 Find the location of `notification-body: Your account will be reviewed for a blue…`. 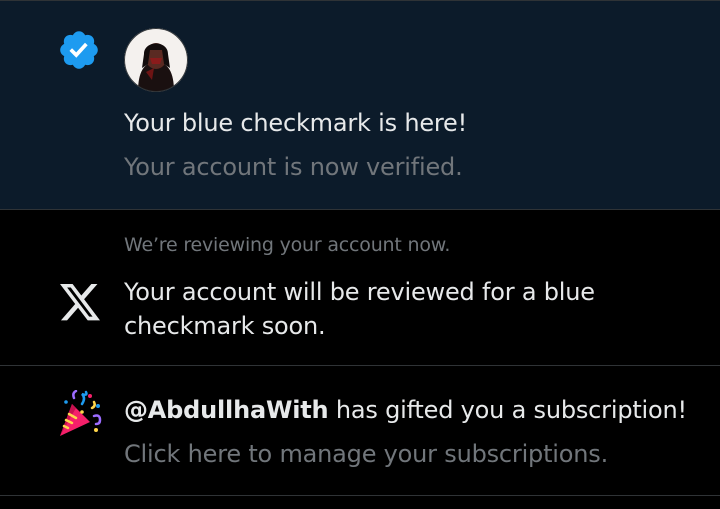

notification-body: Your account will be reviewed for a blue… is located at coordinates (359, 309).